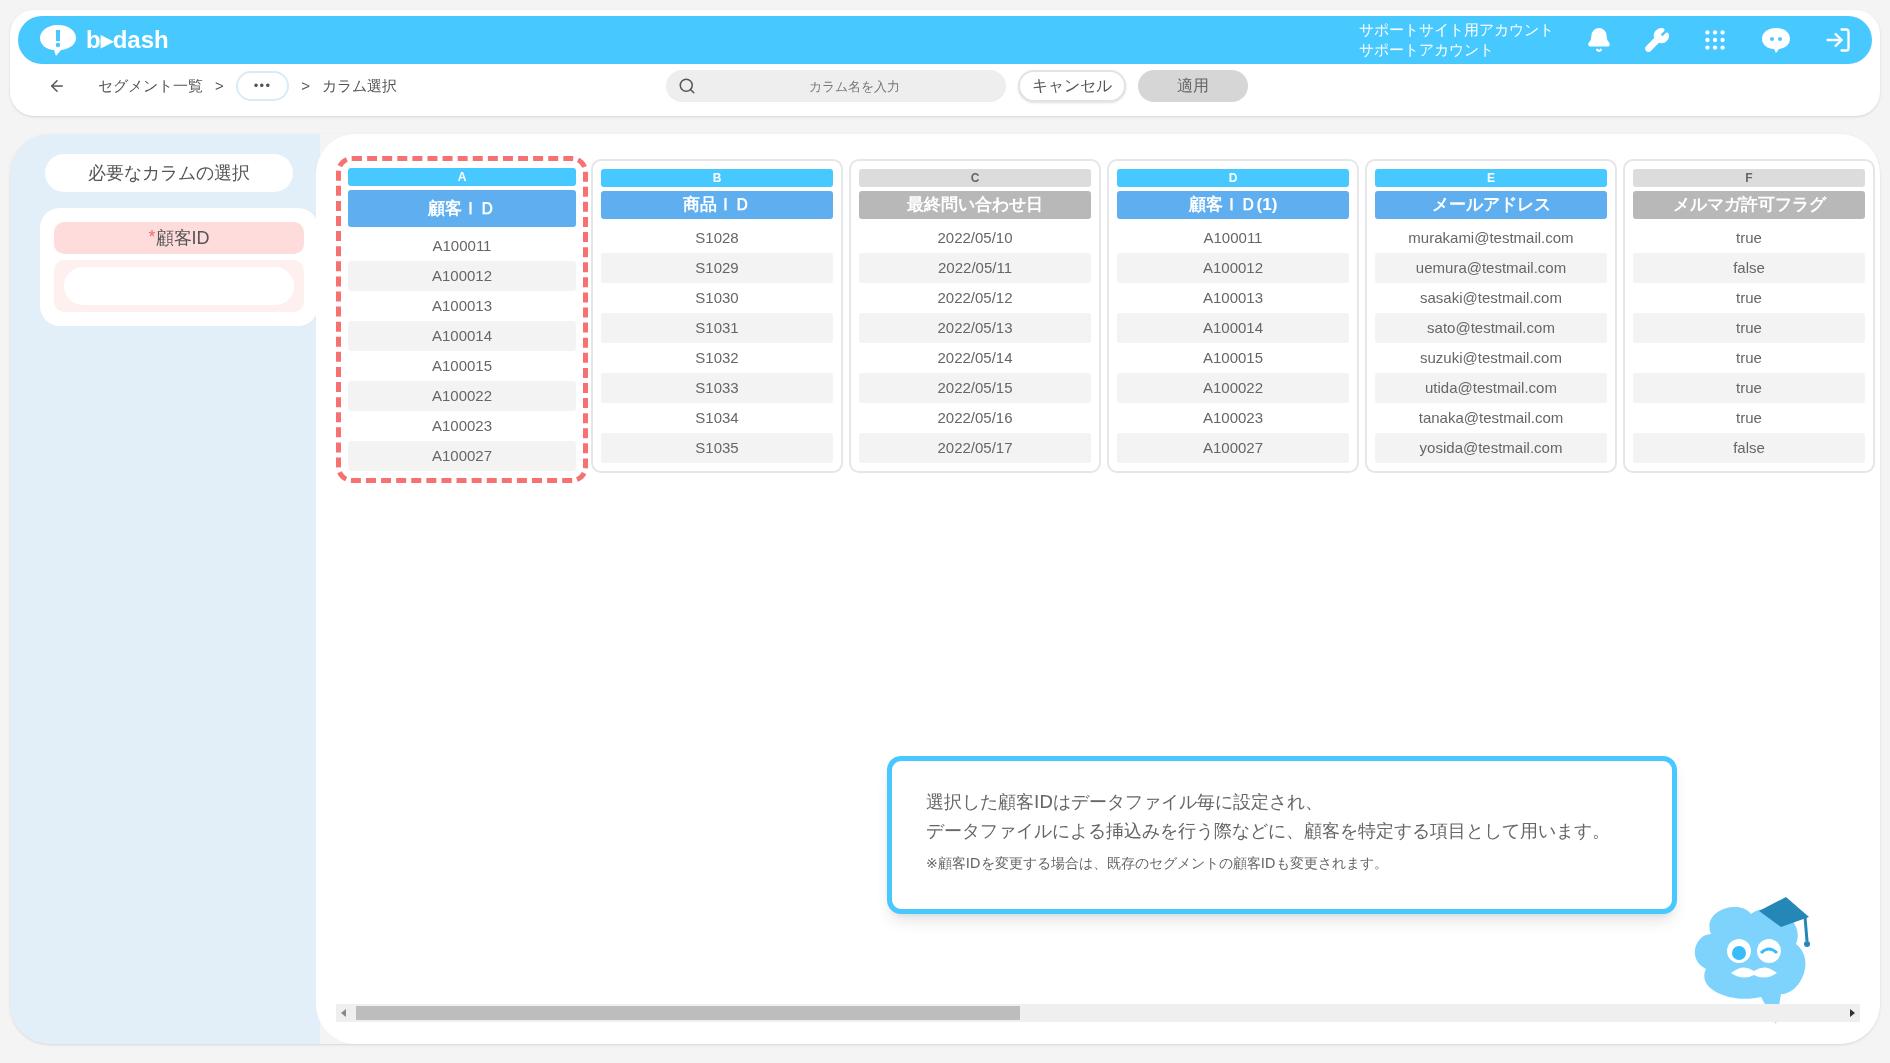  I want to click on data-column: D 顧客ＩＤ(1) A100011 A100012 A100013 A100014 A100015 A100022 A100023 A100027, so click(1233, 316).